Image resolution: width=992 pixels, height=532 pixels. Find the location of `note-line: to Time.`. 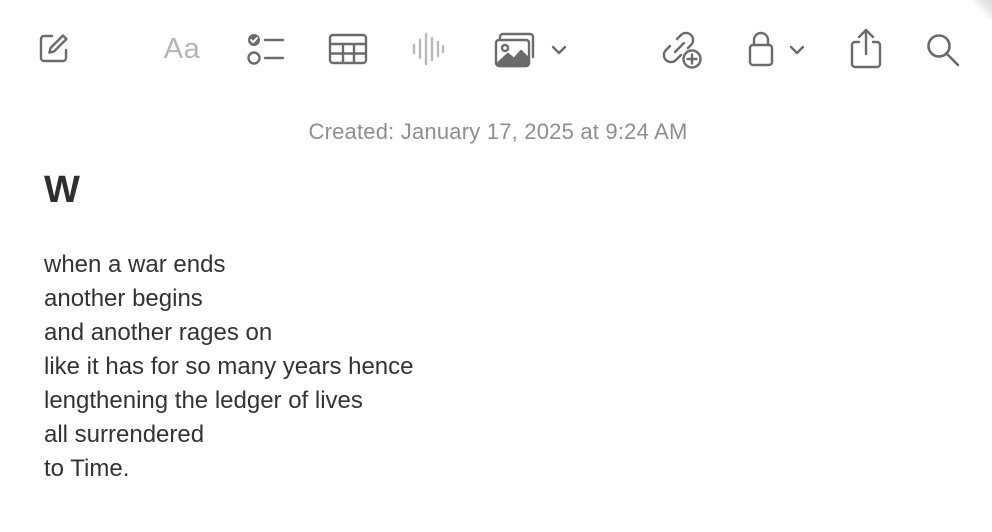

note-line: to Time. is located at coordinates (229, 469).